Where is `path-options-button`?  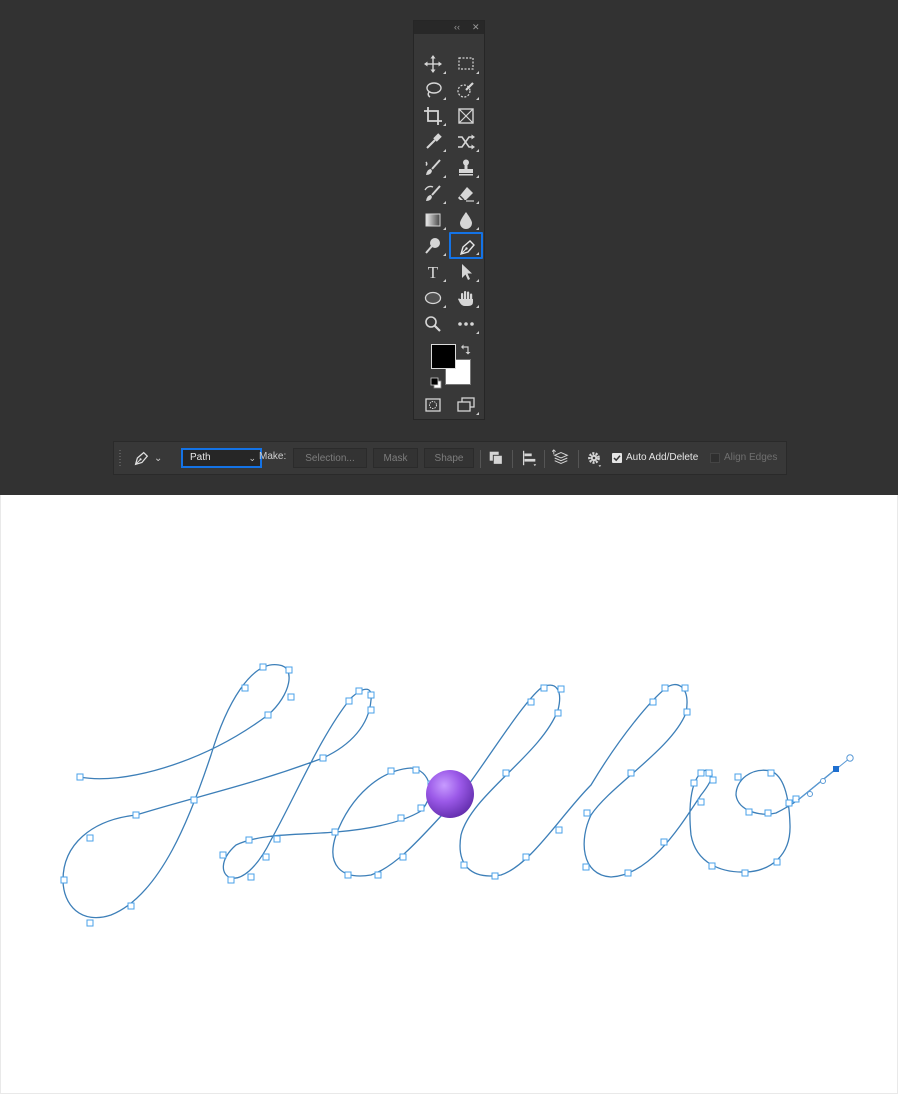
path-options-button is located at coordinates (594, 458).